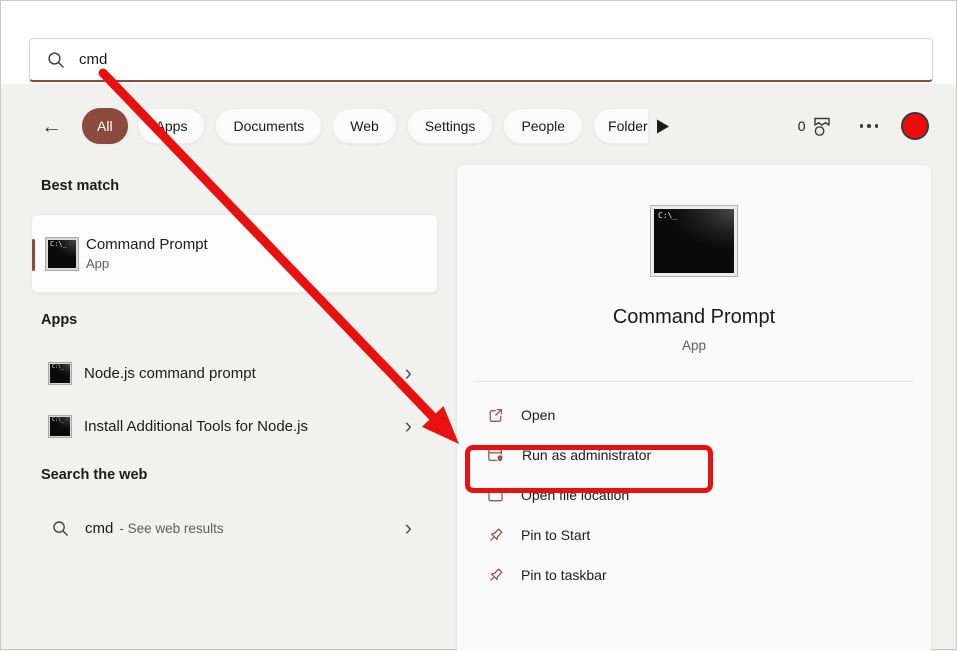 This screenshot has width=957, height=651. What do you see at coordinates (915, 126) in the screenshot?
I see `user-avatar` at bounding box center [915, 126].